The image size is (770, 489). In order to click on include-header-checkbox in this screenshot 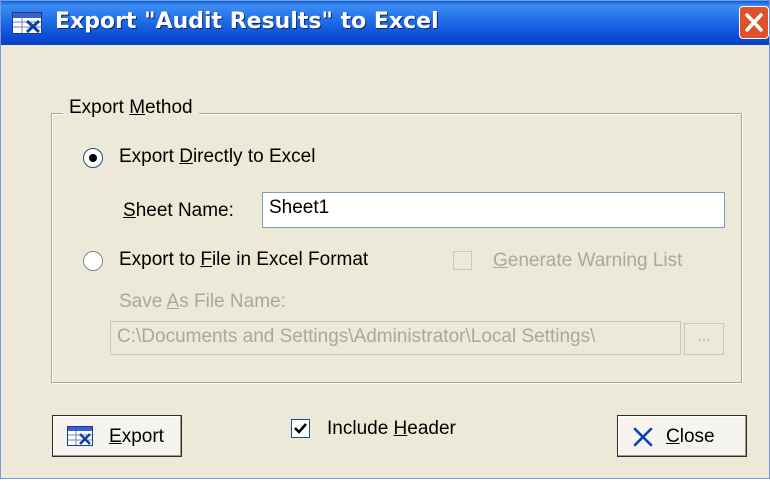, I will do `click(300, 428)`.